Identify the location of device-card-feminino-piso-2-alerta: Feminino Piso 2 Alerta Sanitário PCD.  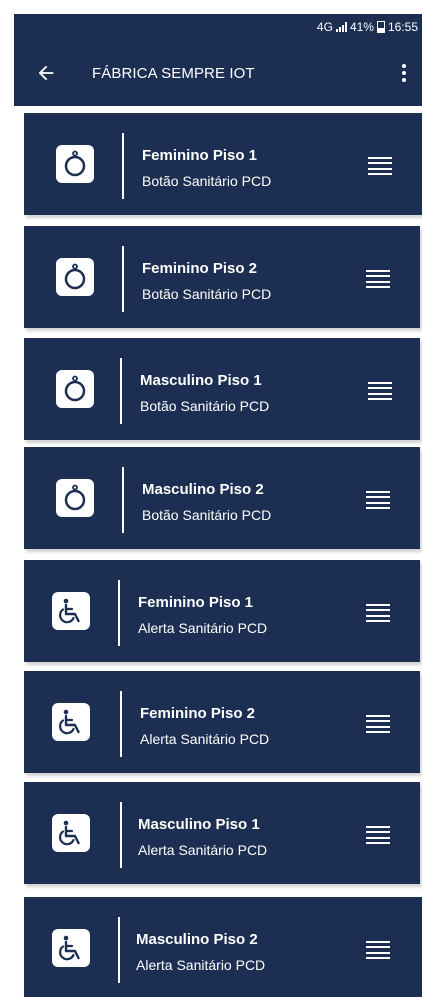
(222, 722).